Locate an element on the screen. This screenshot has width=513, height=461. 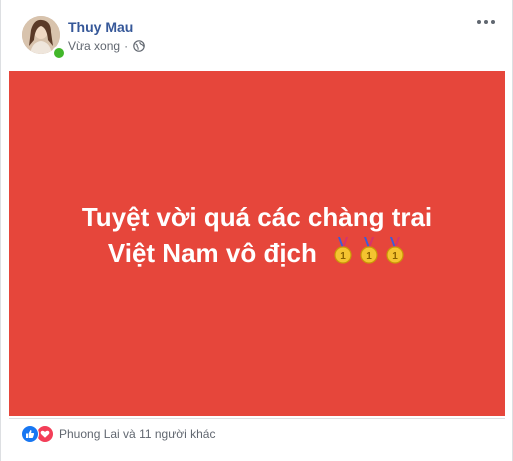
footer-divider is located at coordinates (257, 418).